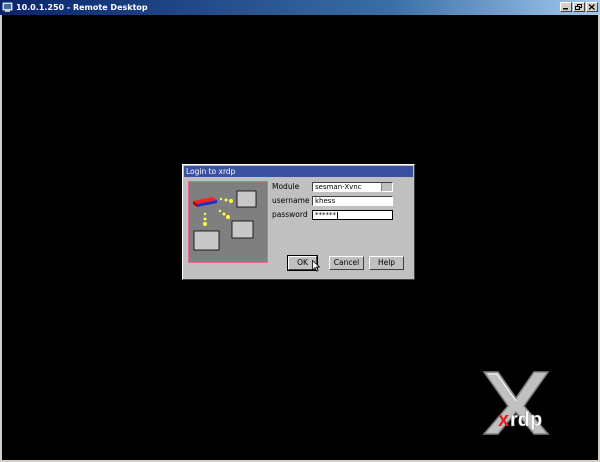  I want to click on xrdp-banner-image, so click(228, 222).